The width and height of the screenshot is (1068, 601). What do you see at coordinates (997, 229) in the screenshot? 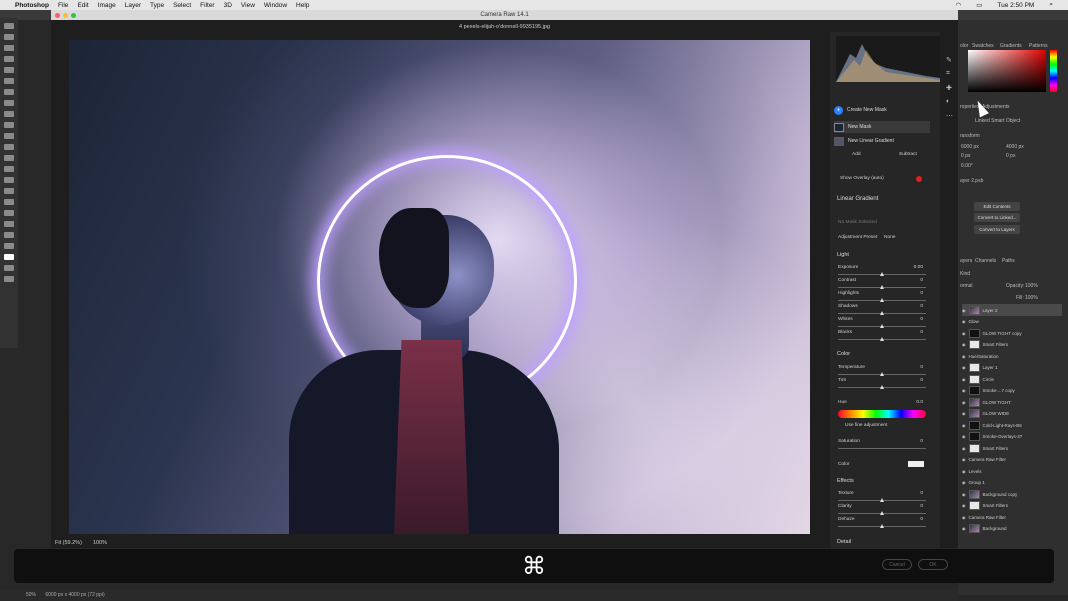
I see `convert-to-layers-button: Convert to Layers` at bounding box center [997, 229].